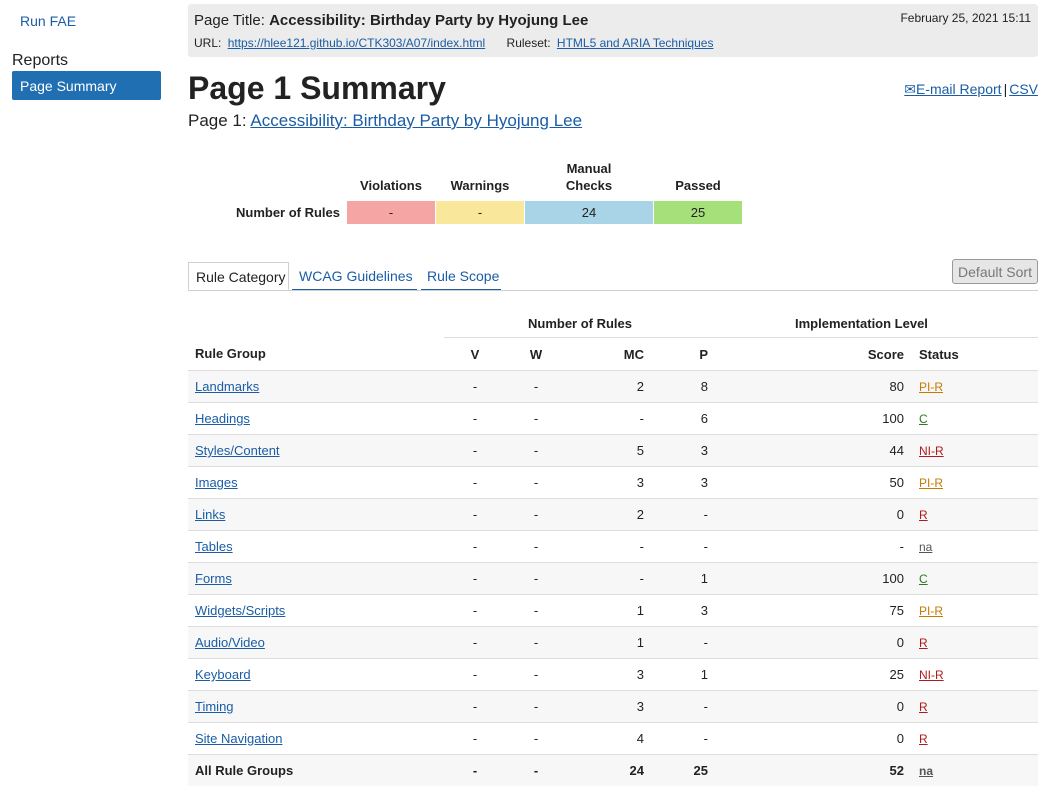 The width and height of the screenshot is (1048, 801). What do you see at coordinates (640, 450) in the screenshot?
I see `manual-checks-value: 5` at bounding box center [640, 450].